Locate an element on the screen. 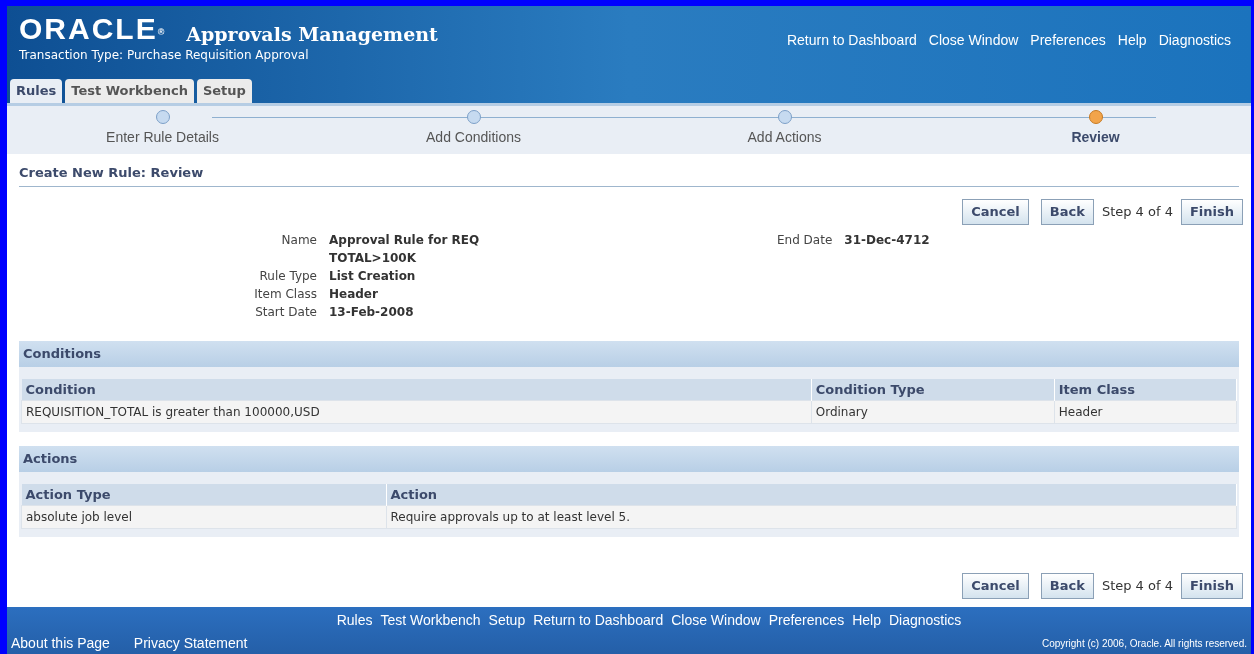 The width and height of the screenshot is (1254, 654). tab: Rules is located at coordinates (36, 91).